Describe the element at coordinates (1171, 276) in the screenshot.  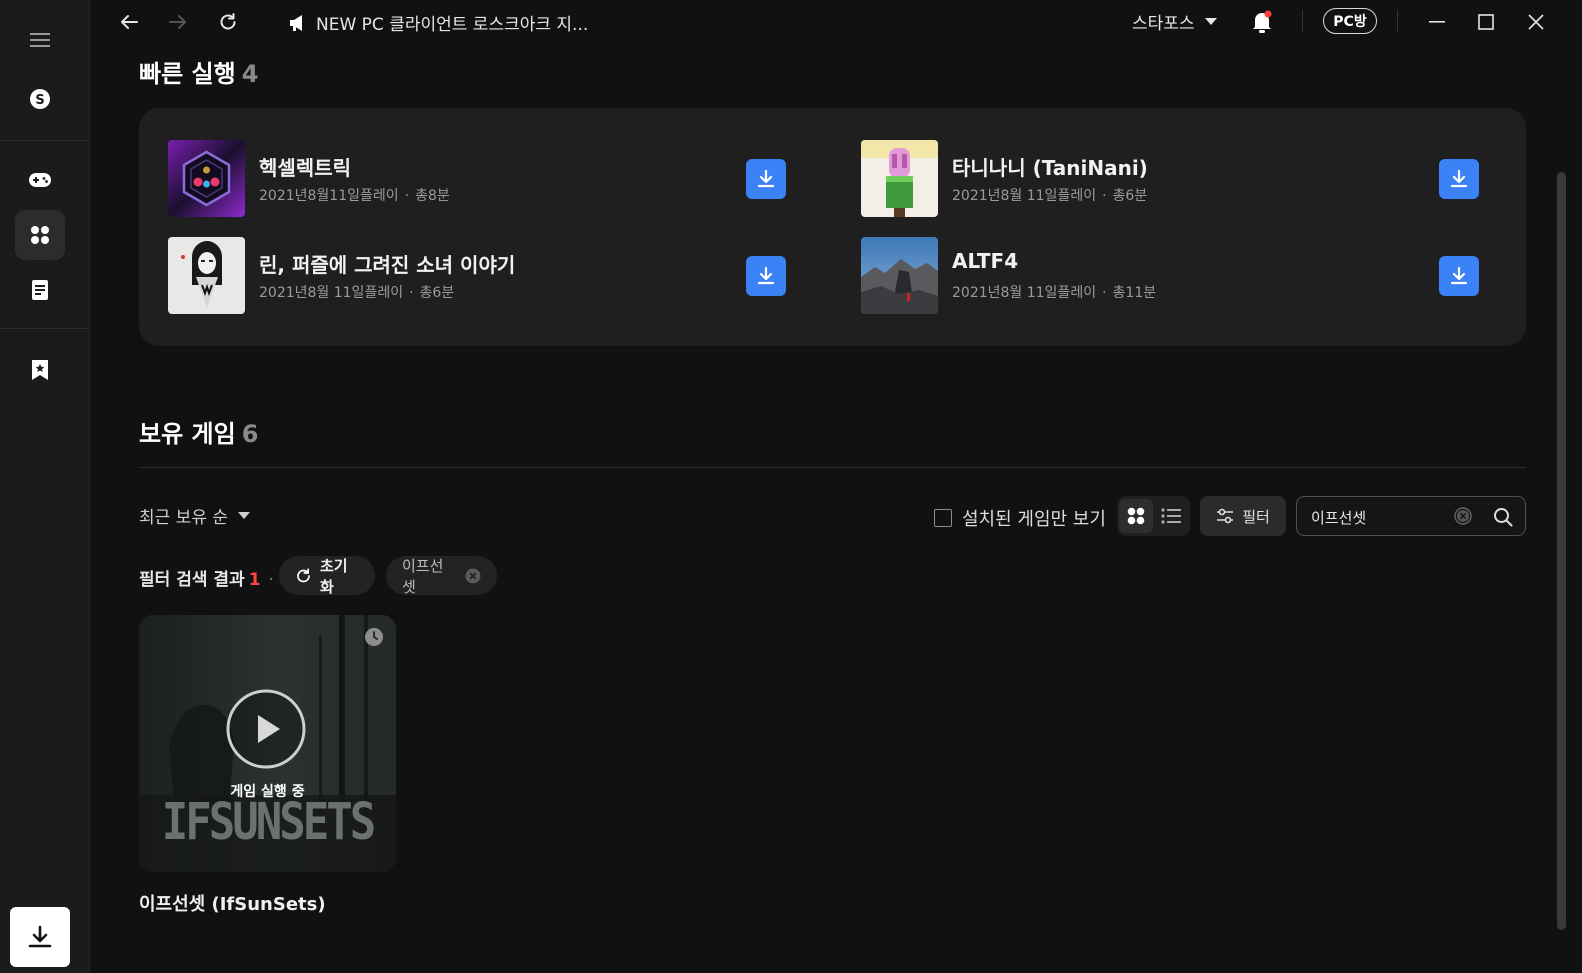
I see `quick-launch-item: ALTF4 2021년8월 11일플레이 · 총11분` at that location.